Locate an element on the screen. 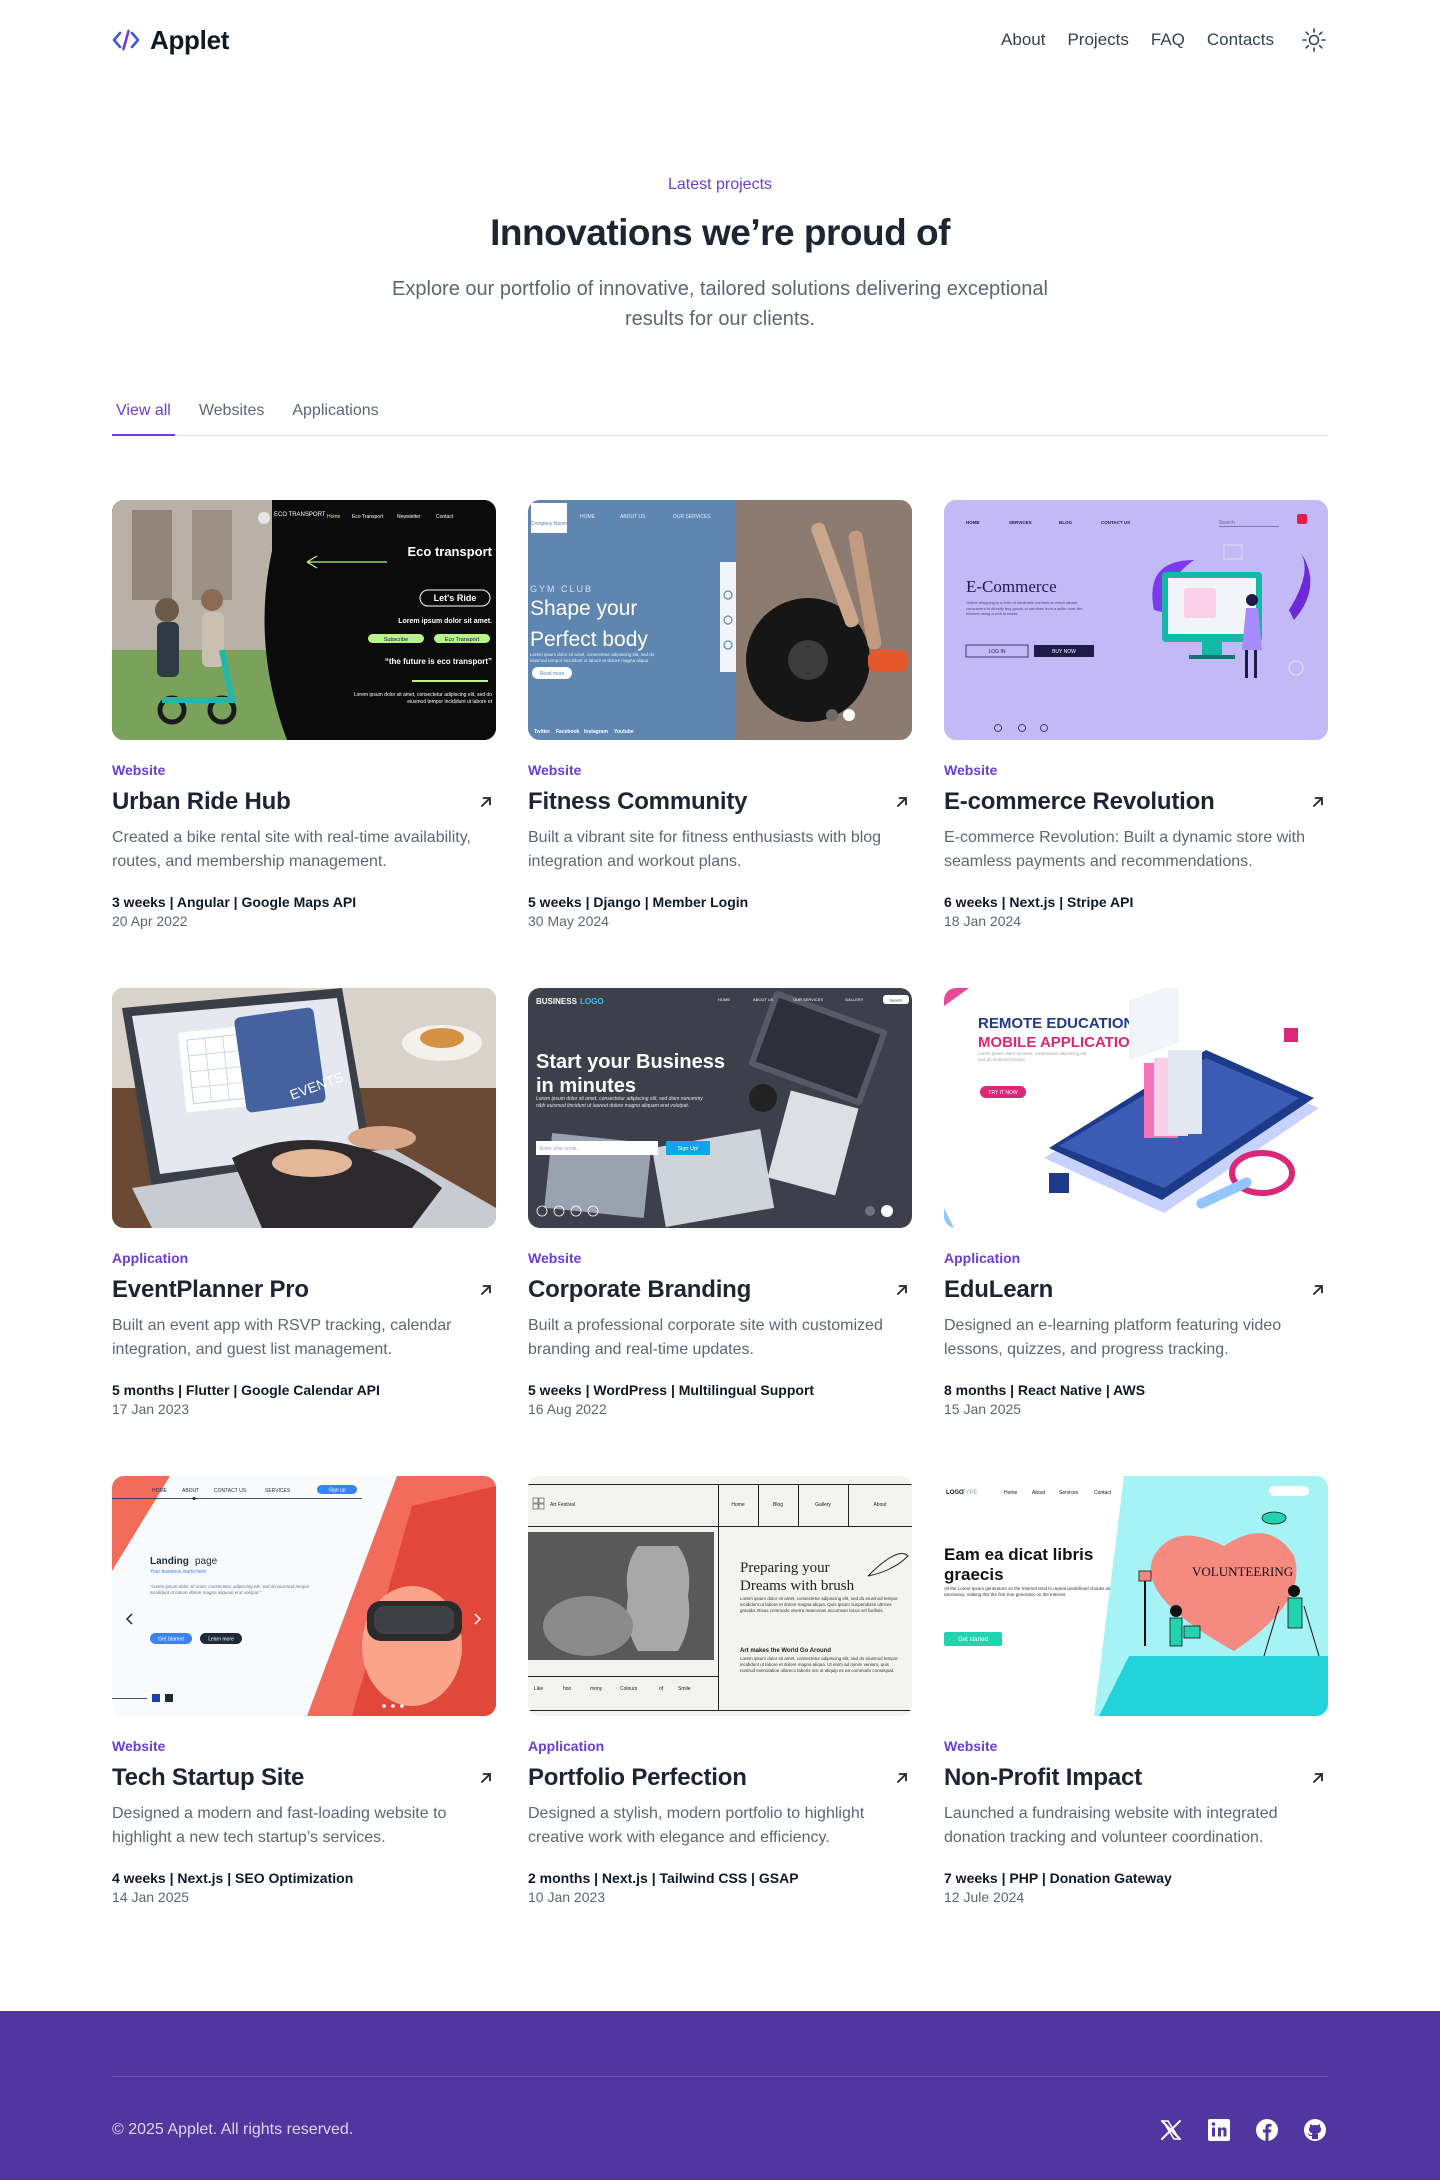  thumb-cta: Let's Ride is located at coordinates (455, 598).